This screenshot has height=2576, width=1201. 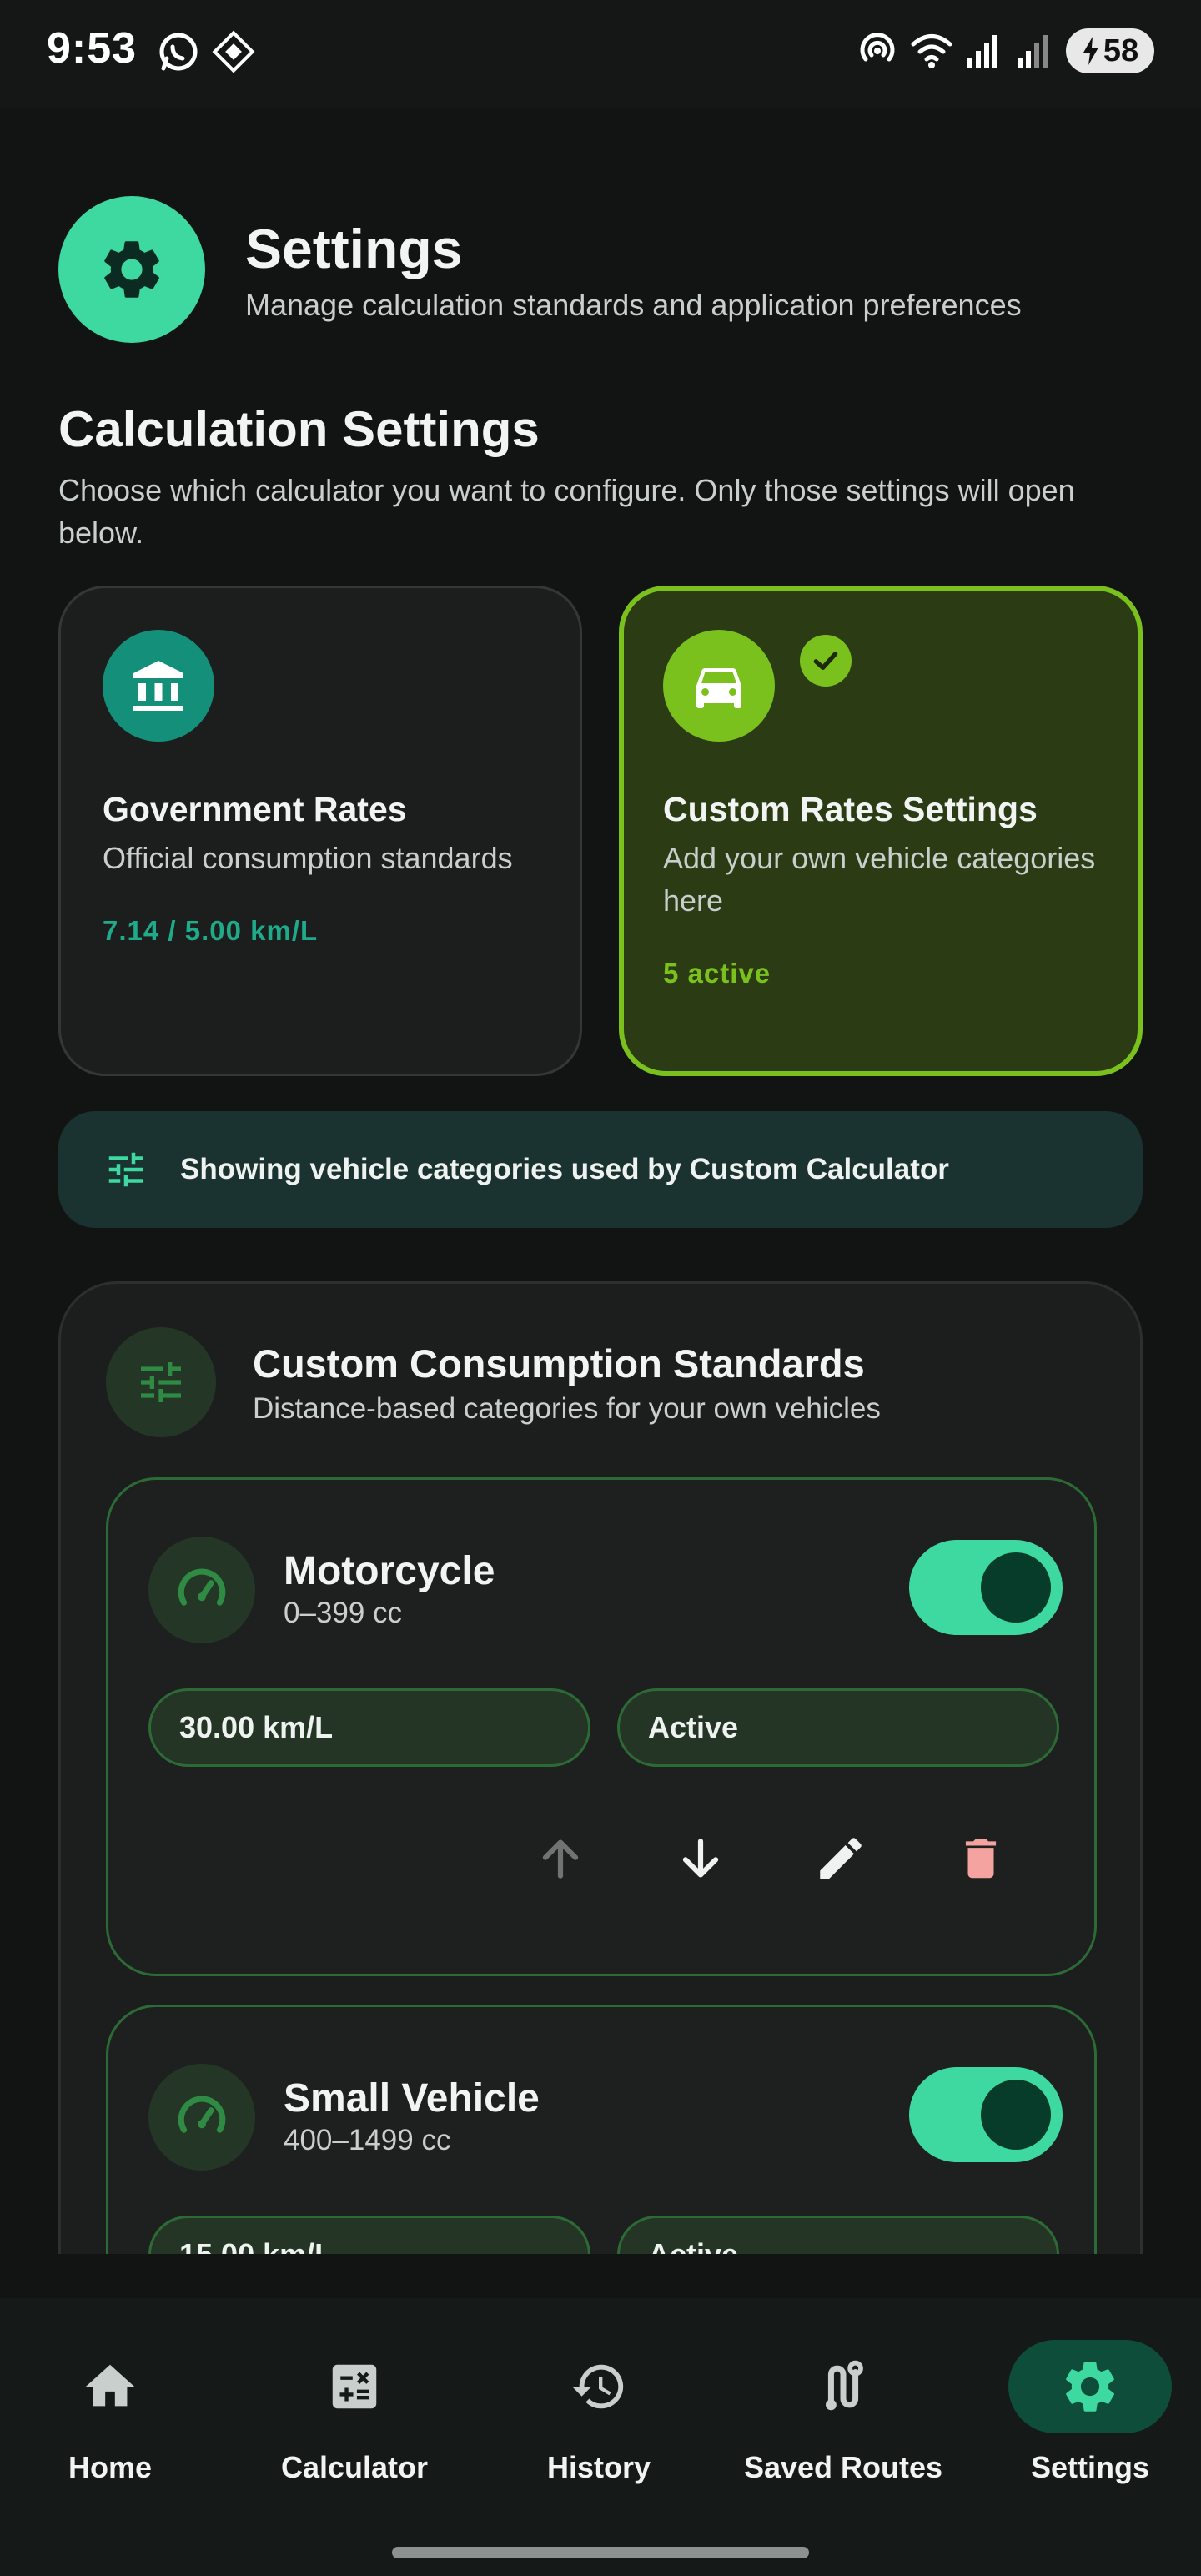 I want to click on hotspot-icon, so click(x=878, y=47).